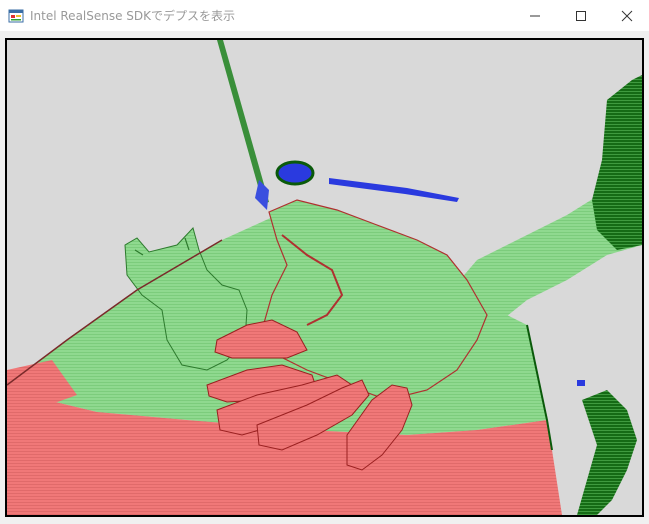  I want to click on depth-far-object, so click(295, 173).